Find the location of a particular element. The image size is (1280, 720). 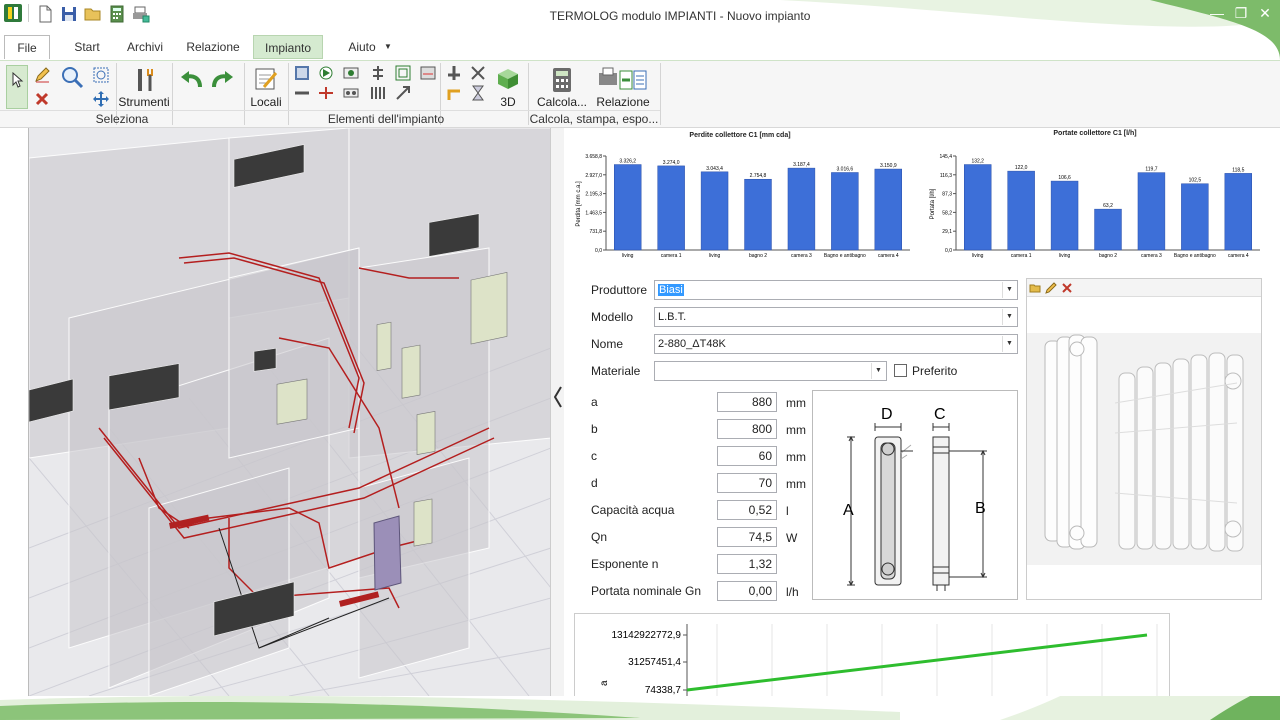

minimize-button: — is located at coordinates (1217, 13).